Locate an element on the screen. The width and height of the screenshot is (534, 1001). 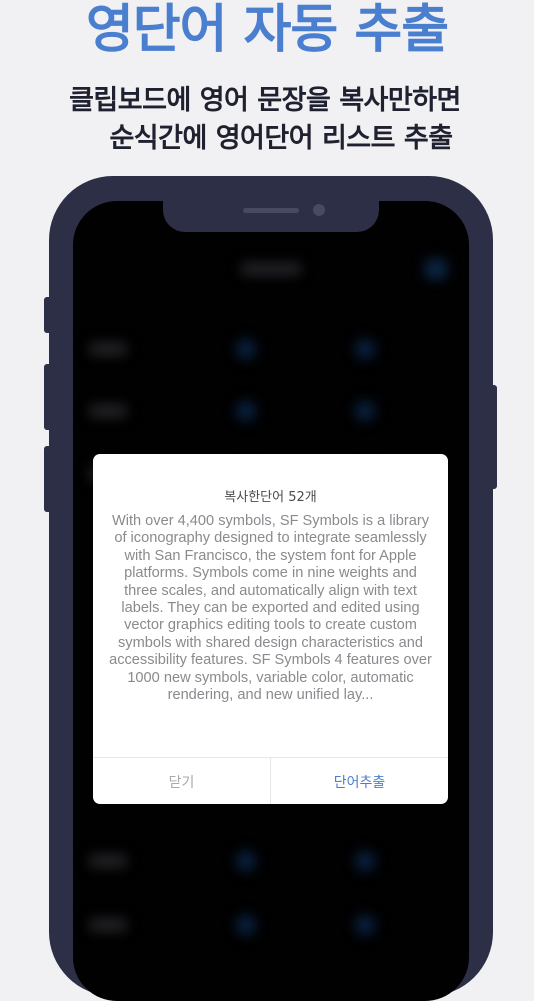
promo-subhead-line2: 순식간에 영어단어 리스트 추출 is located at coordinates (281, 138).